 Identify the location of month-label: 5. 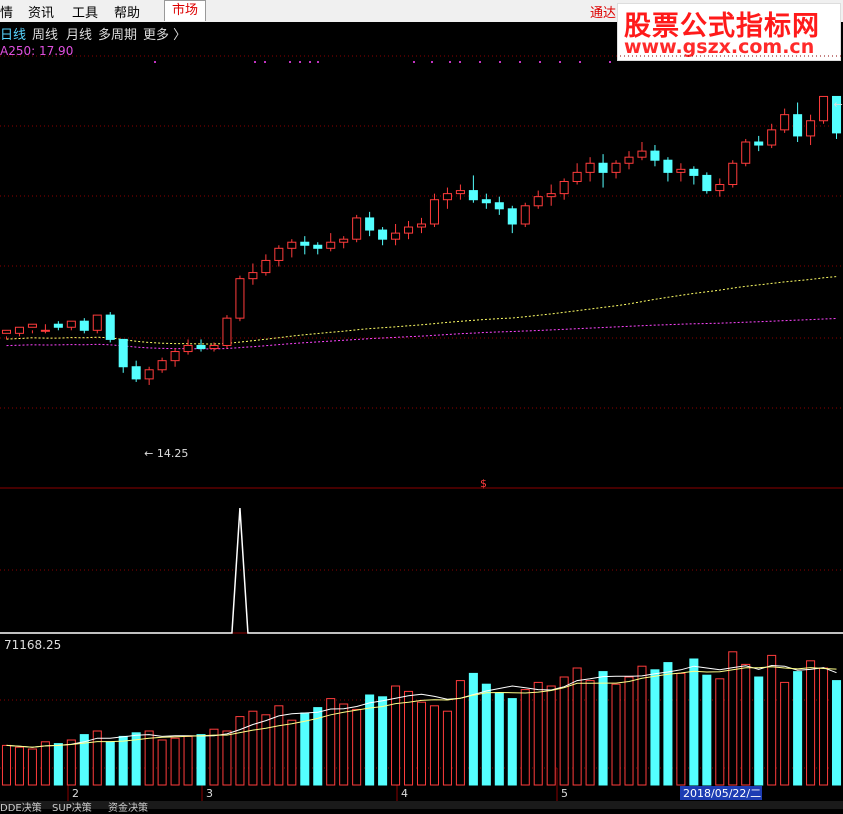
(564, 793).